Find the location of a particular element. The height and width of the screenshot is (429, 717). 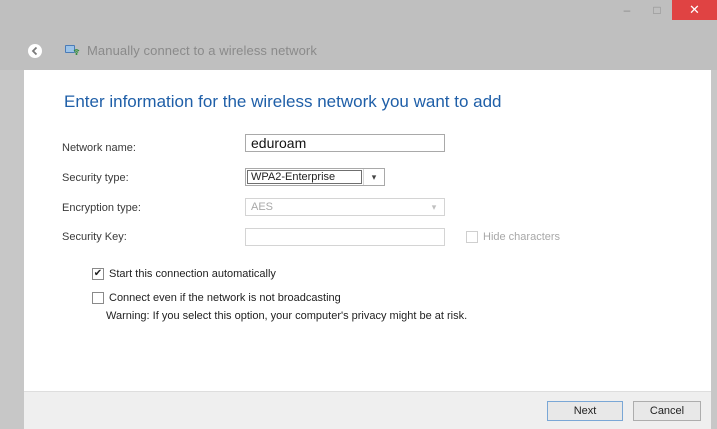

security-key-input is located at coordinates (345, 237).